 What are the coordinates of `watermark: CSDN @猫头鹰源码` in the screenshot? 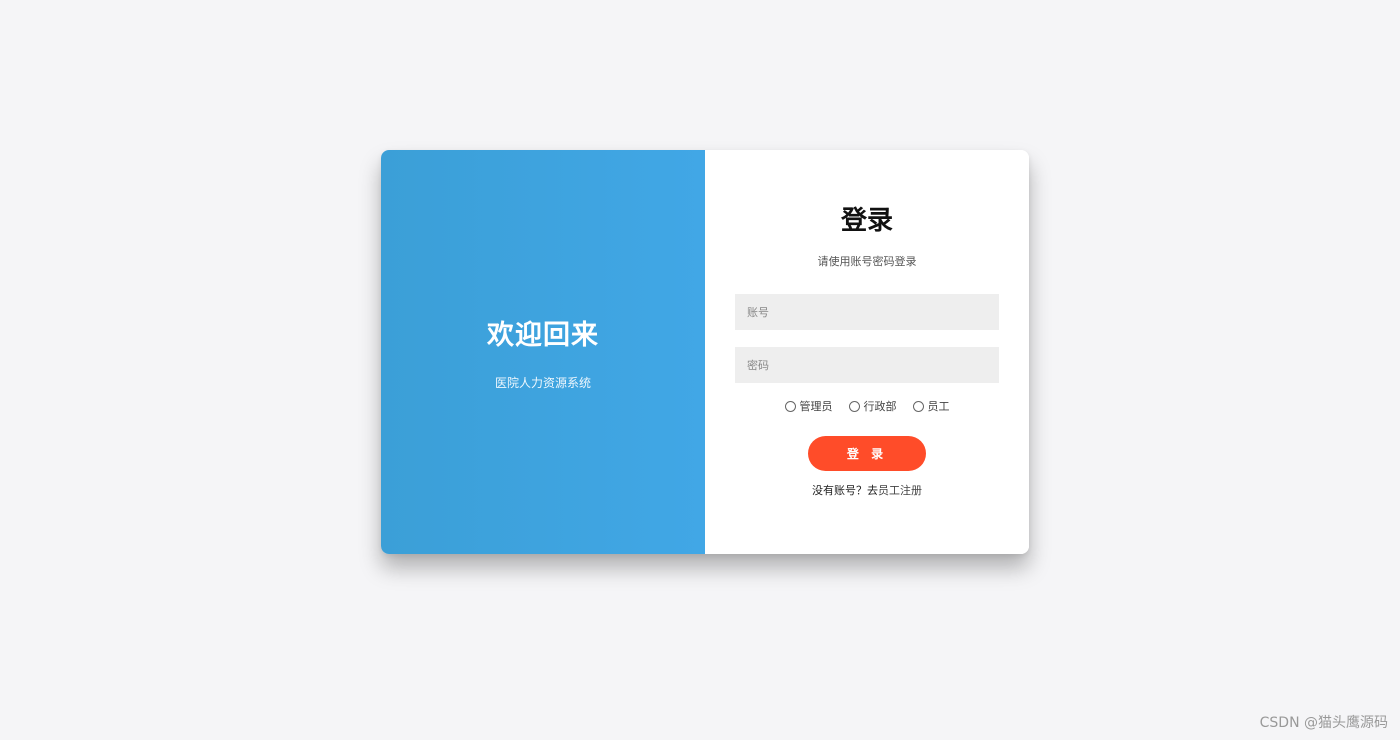 It's located at (1323, 723).